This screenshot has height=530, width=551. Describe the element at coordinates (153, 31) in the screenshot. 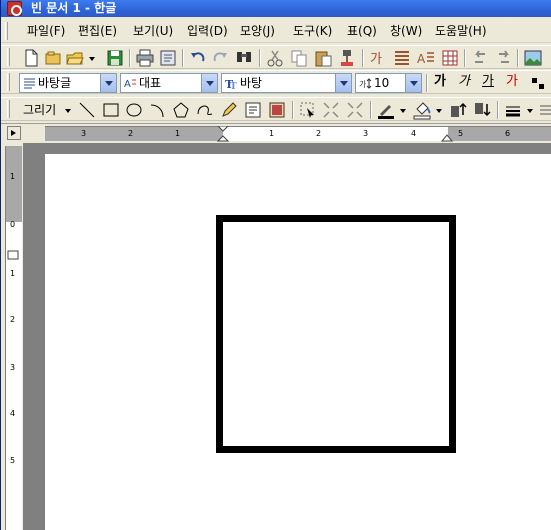

I see `menu-view: 보기(U)` at that location.